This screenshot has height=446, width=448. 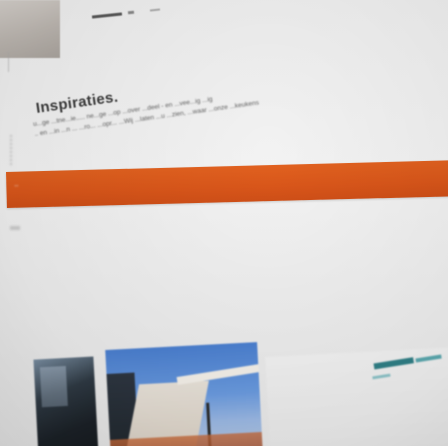 What do you see at coordinates (227, 183) in the screenshot?
I see `main-navbar` at bounding box center [227, 183].